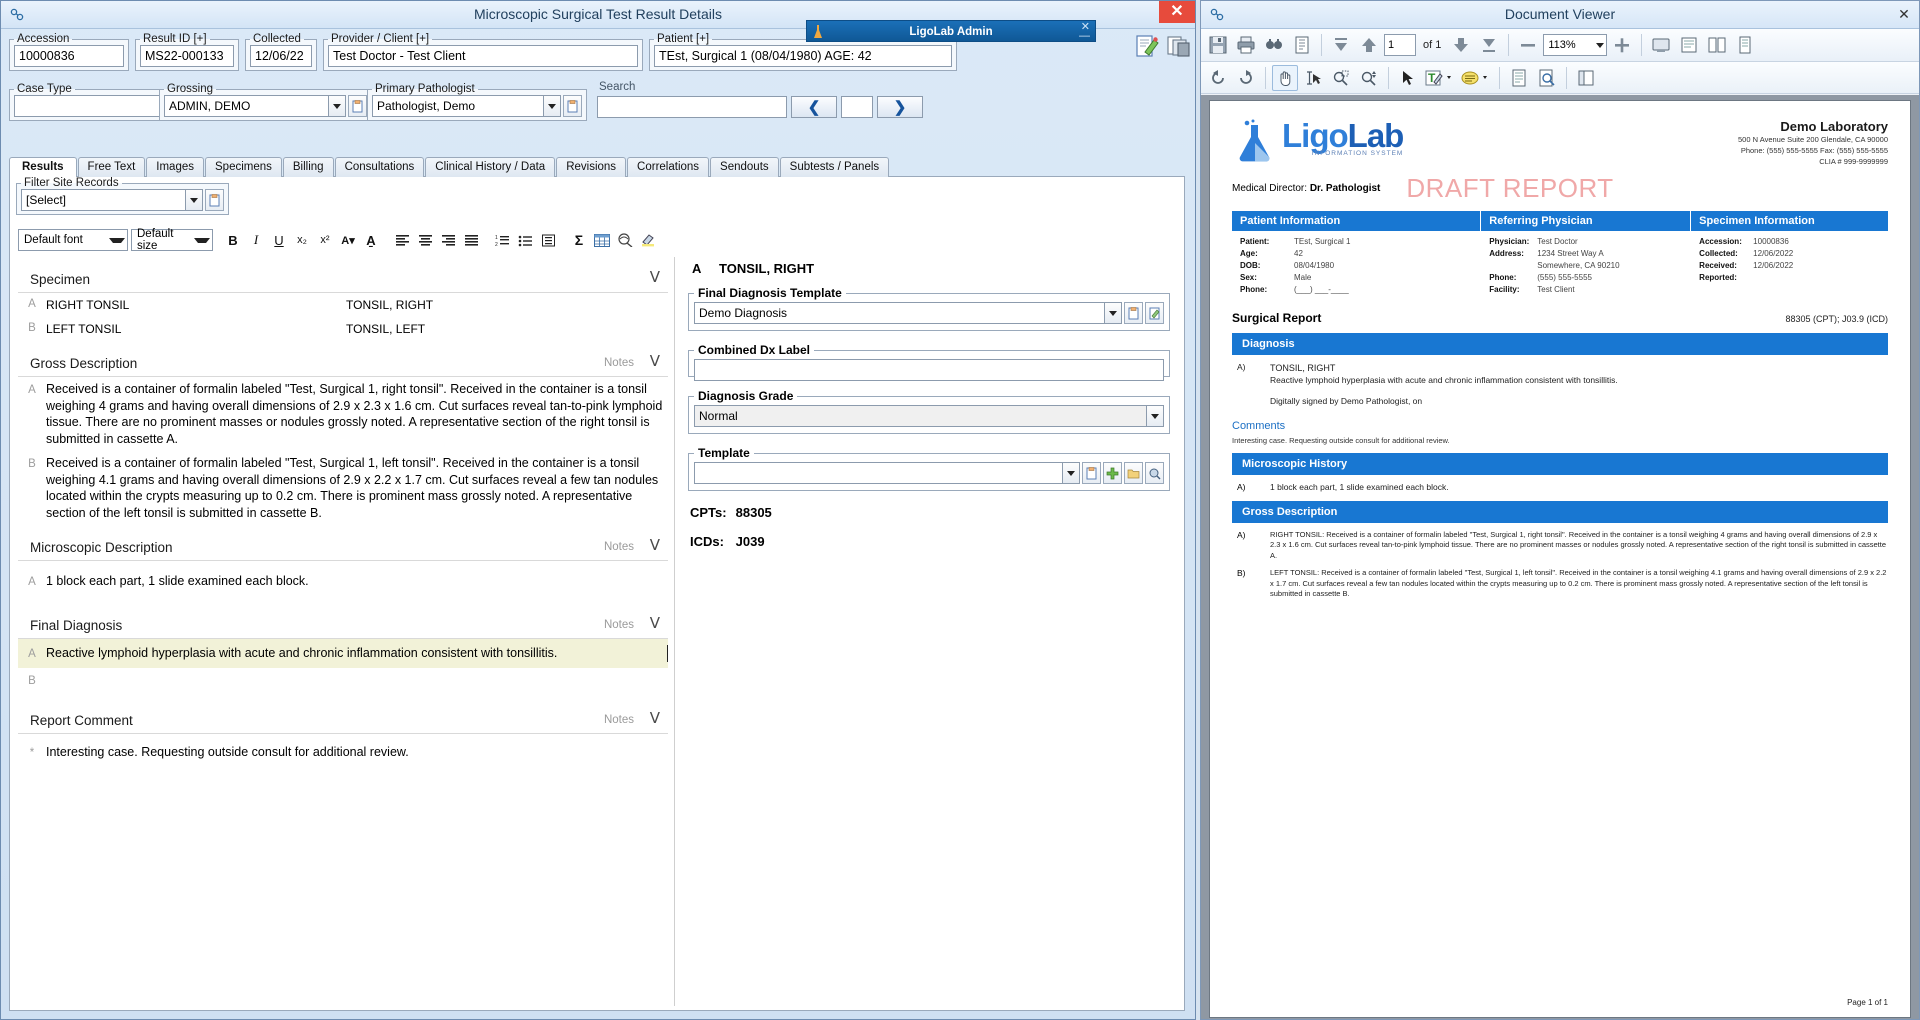 Image resolution: width=1920 pixels, height=1020 pixels. I want to click on thumbnails-icon, so click(1586, 78).